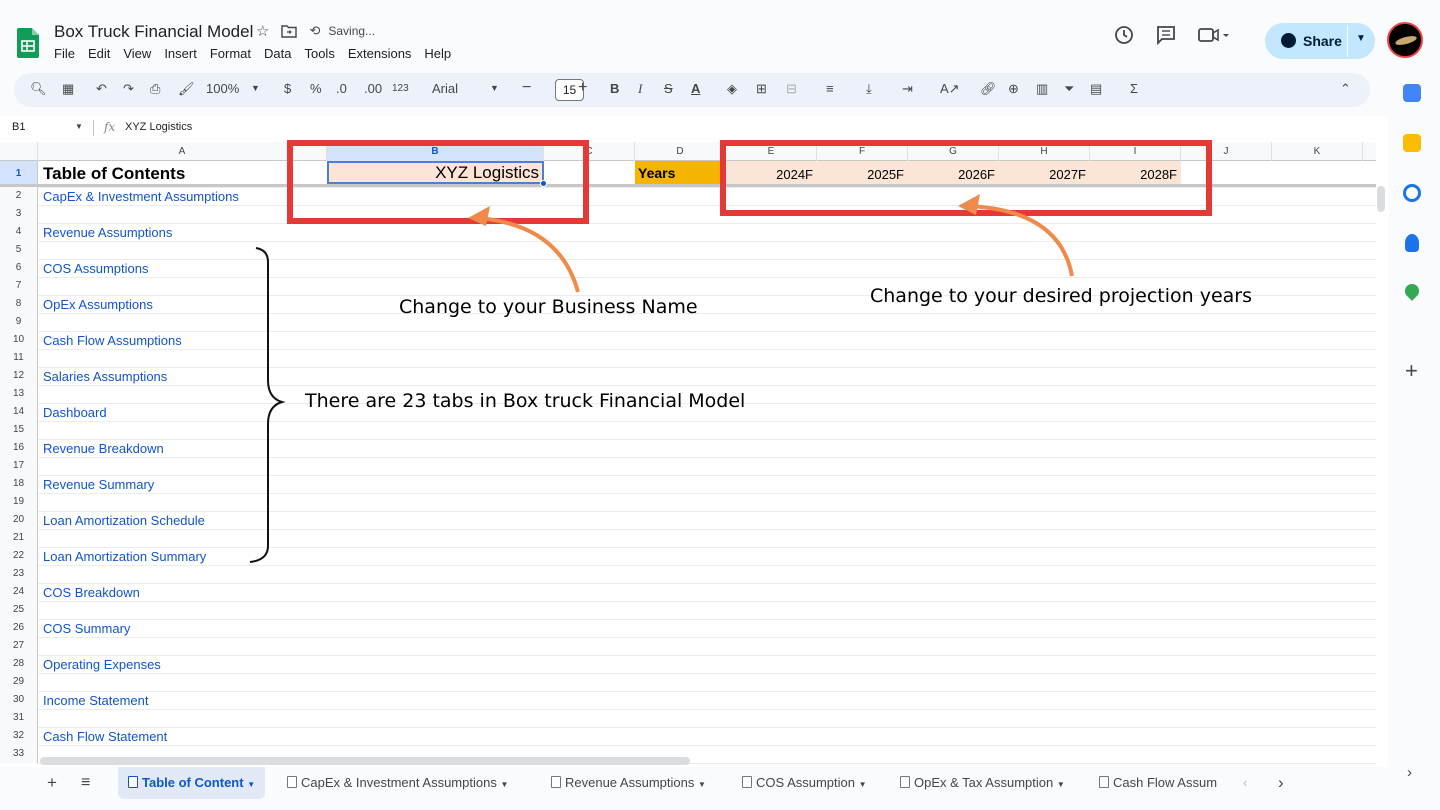 This screenshot has height=810, width=1440. What do you see at coordinates (19, 286) in the screenshot?
I see `row-header: 7` at bounding box center [19, 286].